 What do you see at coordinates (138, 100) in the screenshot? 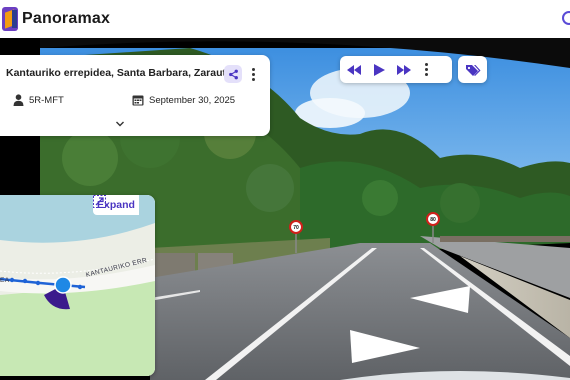
I see `calendar-icon` at bounding box center [138, 100].